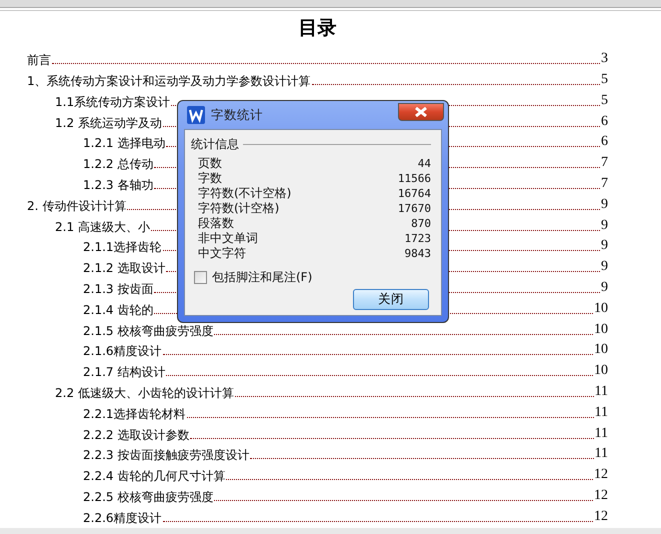 This screenshot has height=534, width=661. What do you see at coordinates (102, 227) in the screenshot?
I see `toc-entry: 2.1 高速级大、小` at bounding box center [102, 227].